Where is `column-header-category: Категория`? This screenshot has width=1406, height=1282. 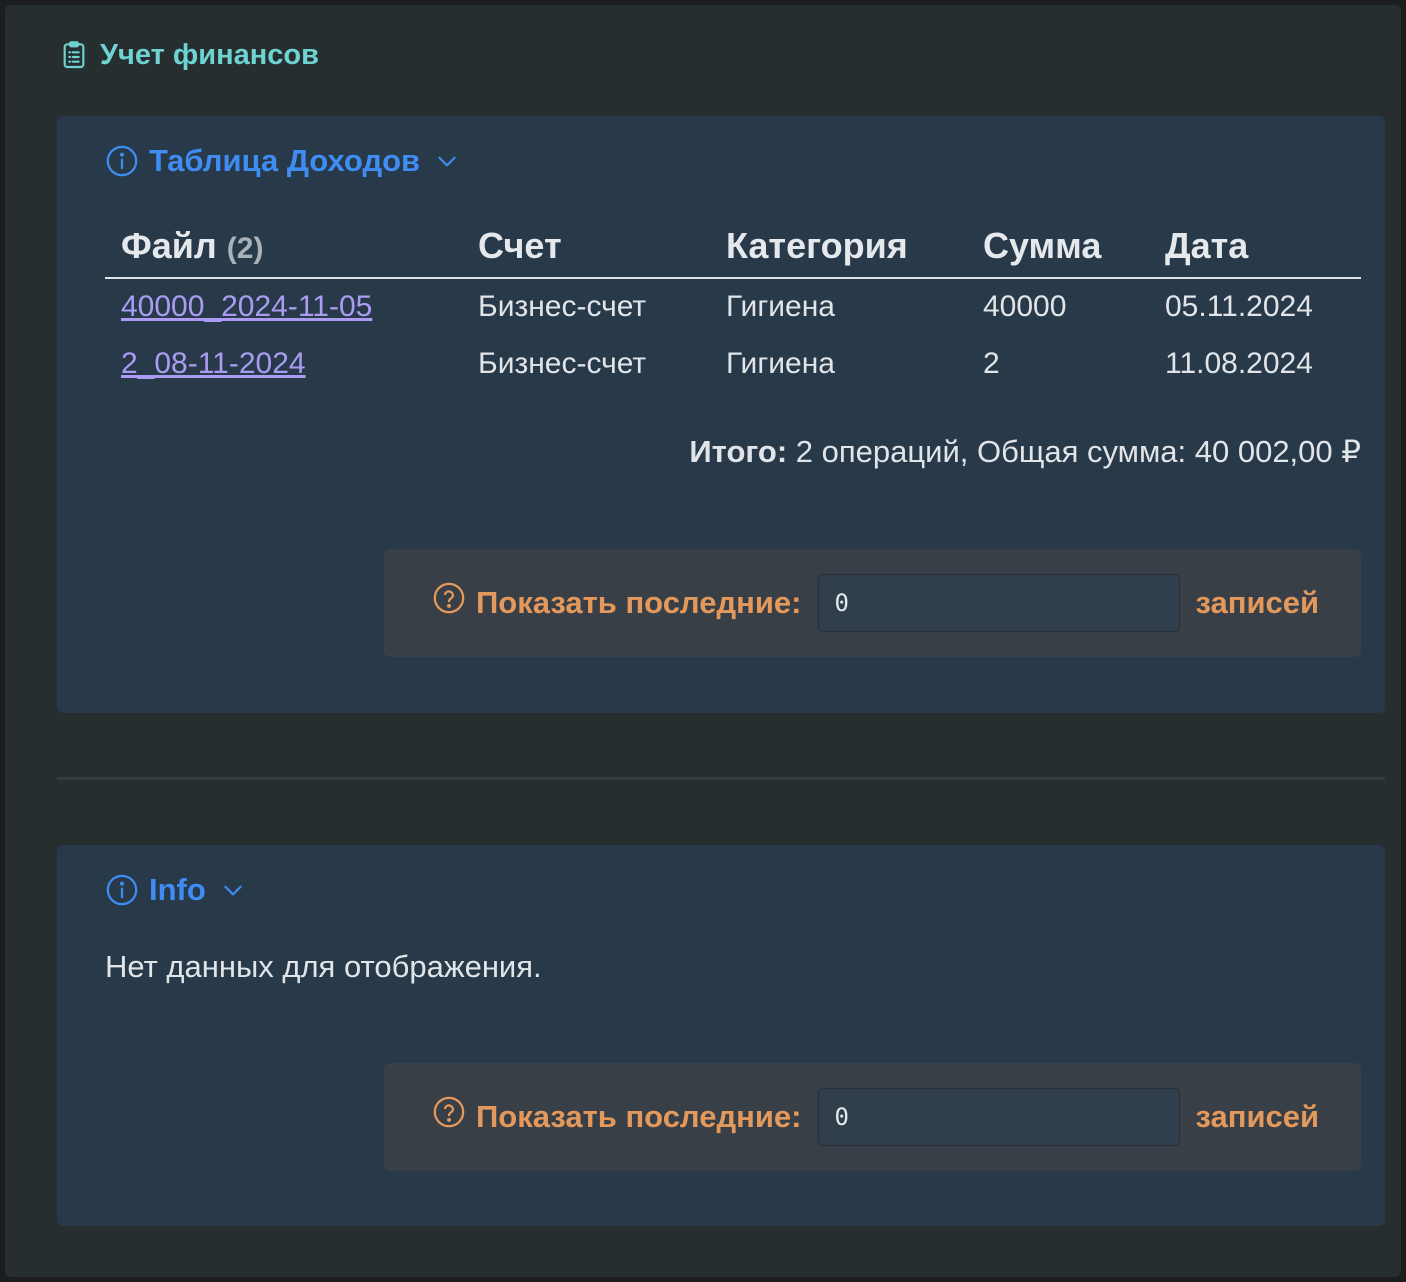 column-header-category: Категория is located at coordinates (838, 250).